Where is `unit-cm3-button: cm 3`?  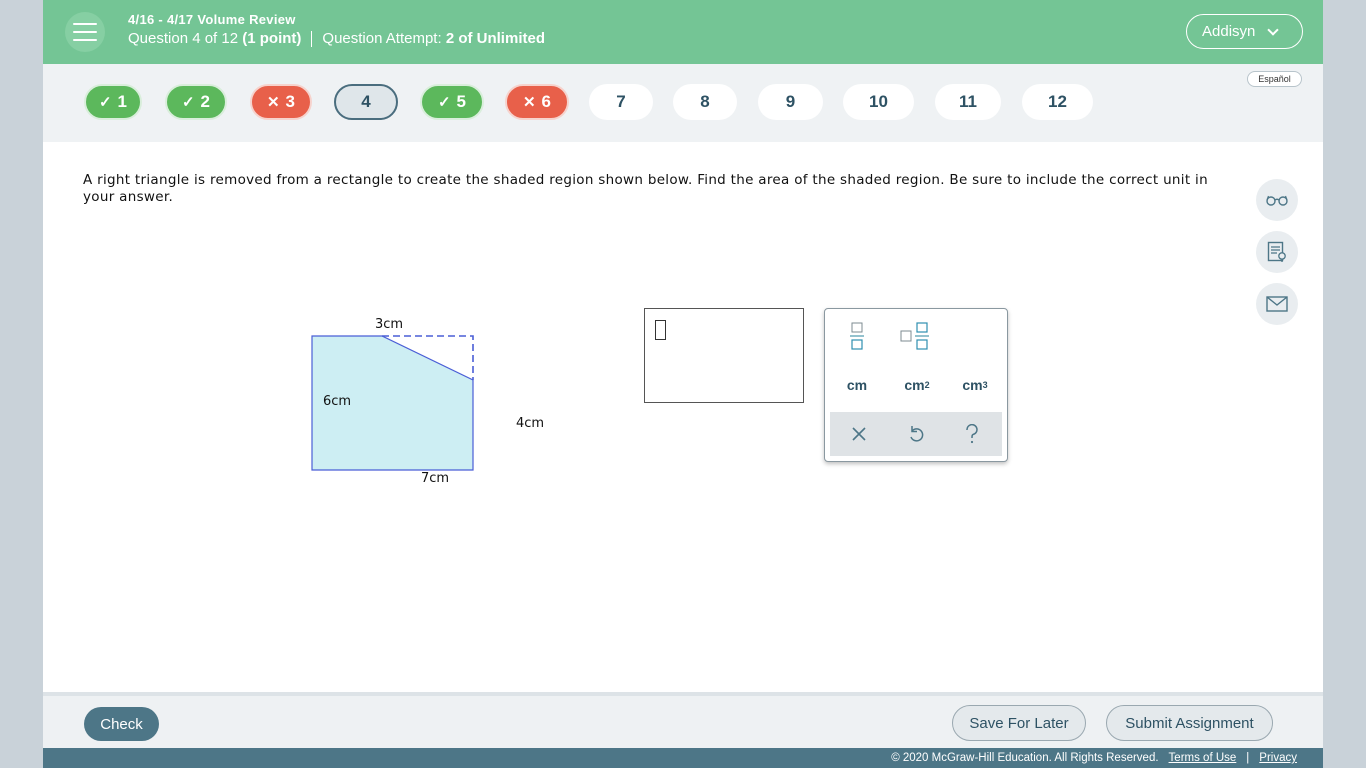 unit-cm3-button: cm 3 is located at coordinates (975, 385).